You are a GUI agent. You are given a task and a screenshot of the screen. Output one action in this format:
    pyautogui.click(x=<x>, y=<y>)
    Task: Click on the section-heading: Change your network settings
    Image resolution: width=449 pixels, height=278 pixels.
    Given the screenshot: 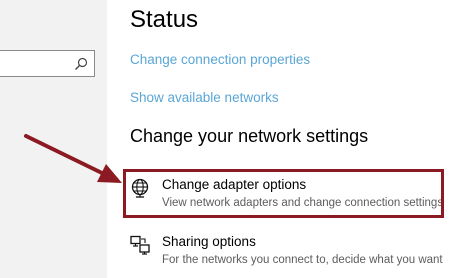 What is the action you would take?
    pyautogui.click(x=249, y=136)
    